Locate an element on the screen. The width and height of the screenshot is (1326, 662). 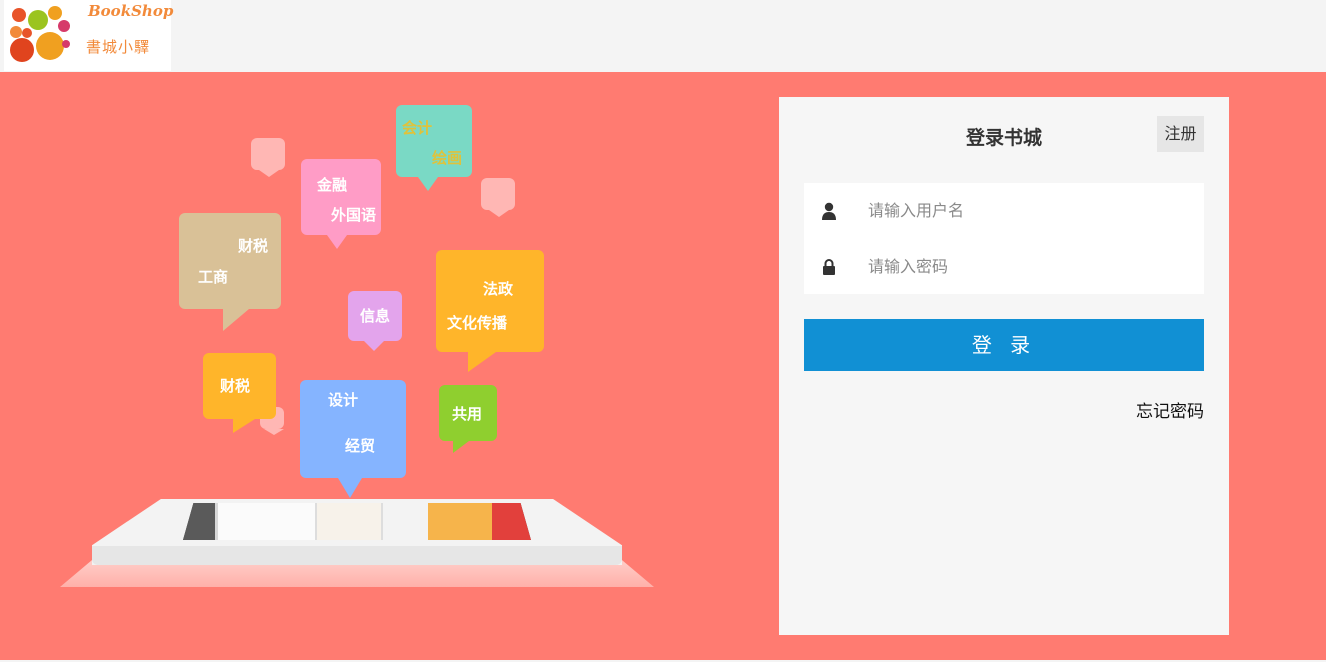
user-icon is located at coordinates (829, 211).